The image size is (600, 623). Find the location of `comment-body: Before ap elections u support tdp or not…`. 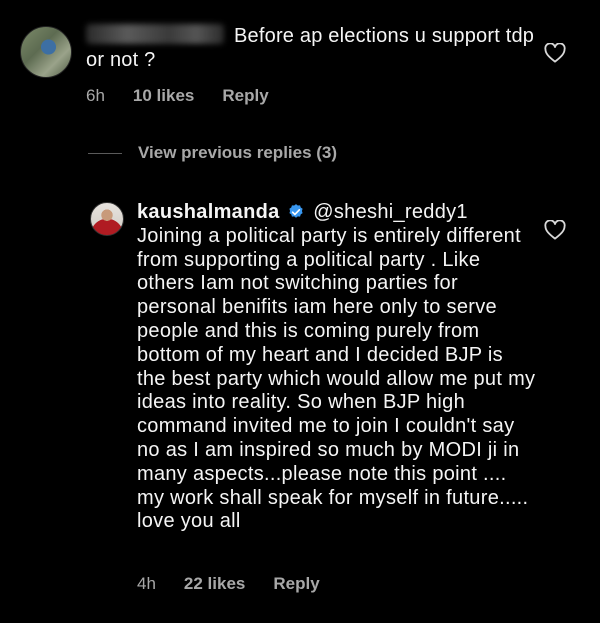

comment-body: Before ap elections u support tdp or not… is located at coordinates (311, 48).